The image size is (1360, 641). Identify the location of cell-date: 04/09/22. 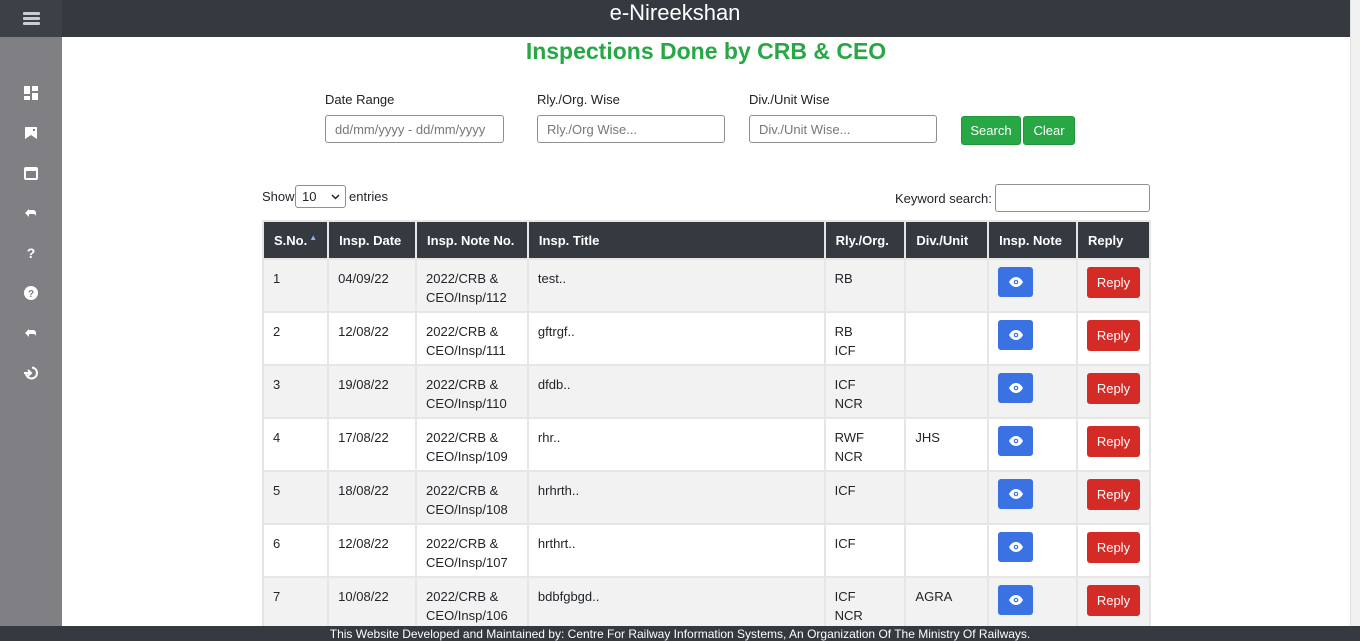
(372, 285).